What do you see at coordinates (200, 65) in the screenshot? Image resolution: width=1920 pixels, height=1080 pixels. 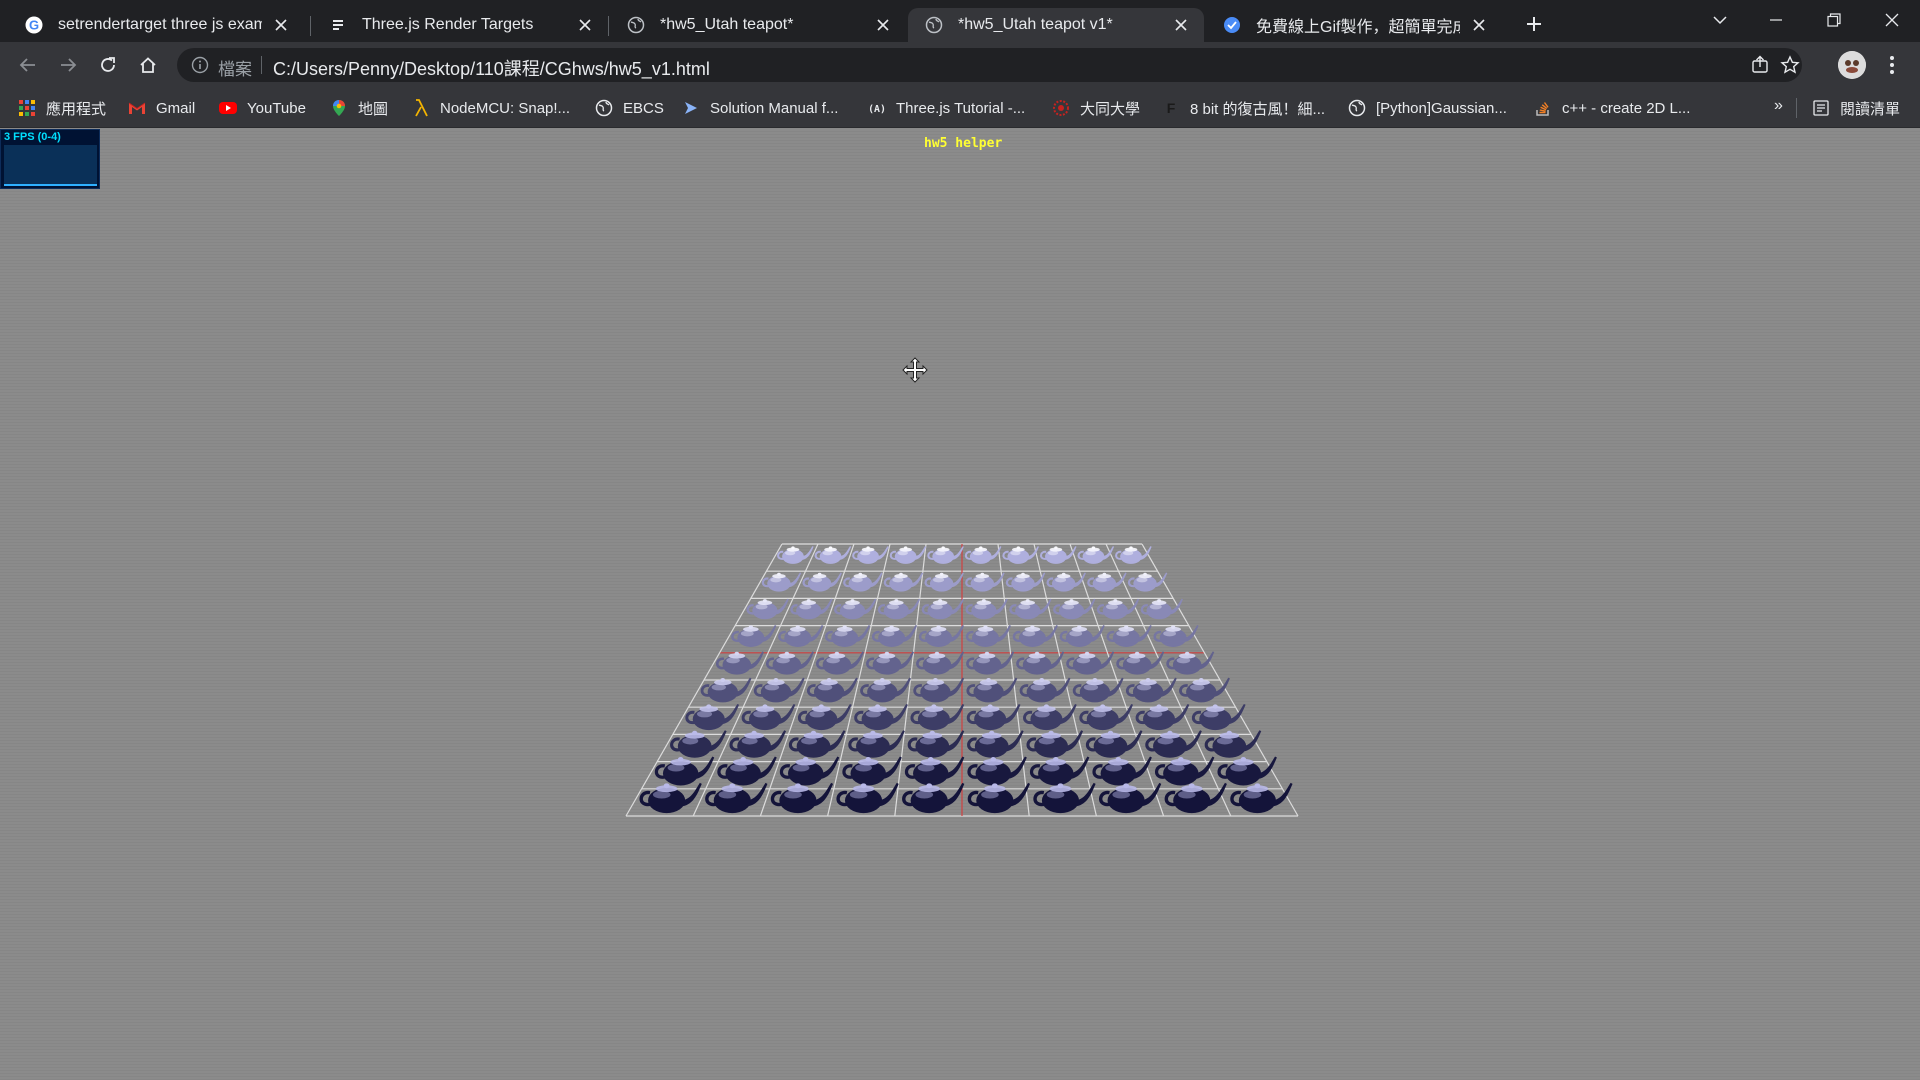 I see `info-icon` at bounding box center [200, 65].